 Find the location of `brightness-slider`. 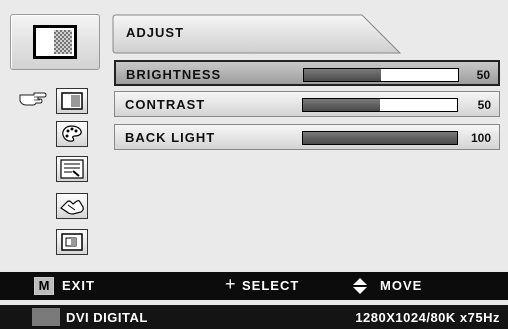

brightness-slider is located at coordinates (381, 75).